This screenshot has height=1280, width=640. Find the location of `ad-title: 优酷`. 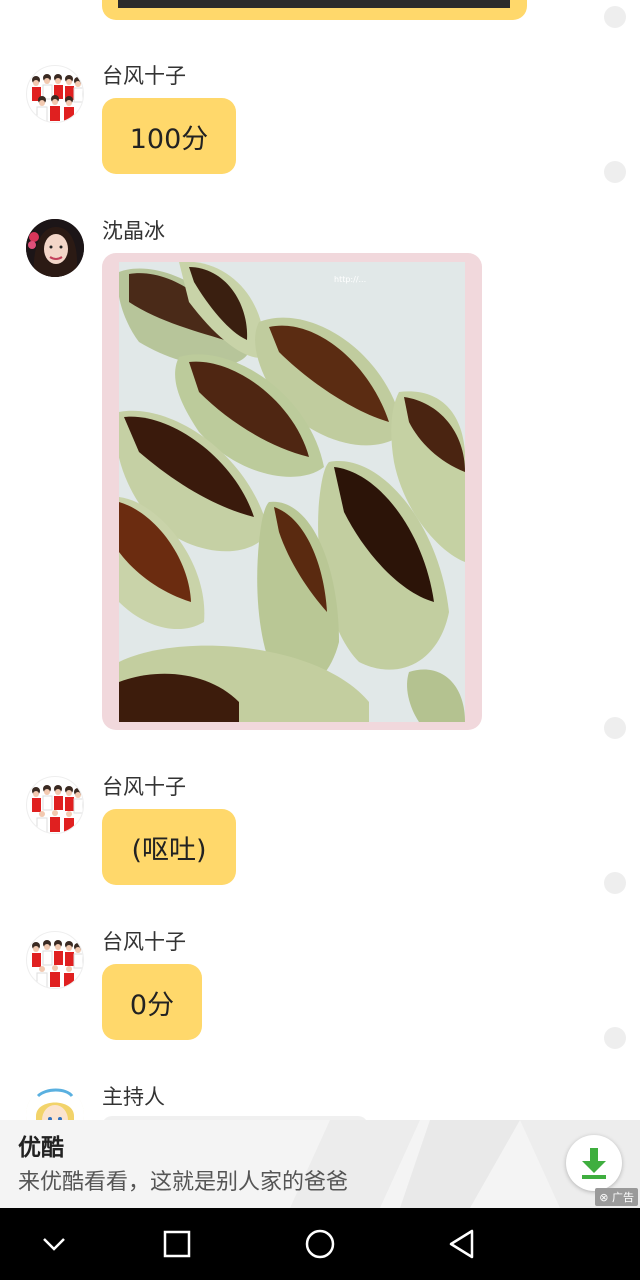

ad-title: 优酷 is located at coordinates (41, 1148).